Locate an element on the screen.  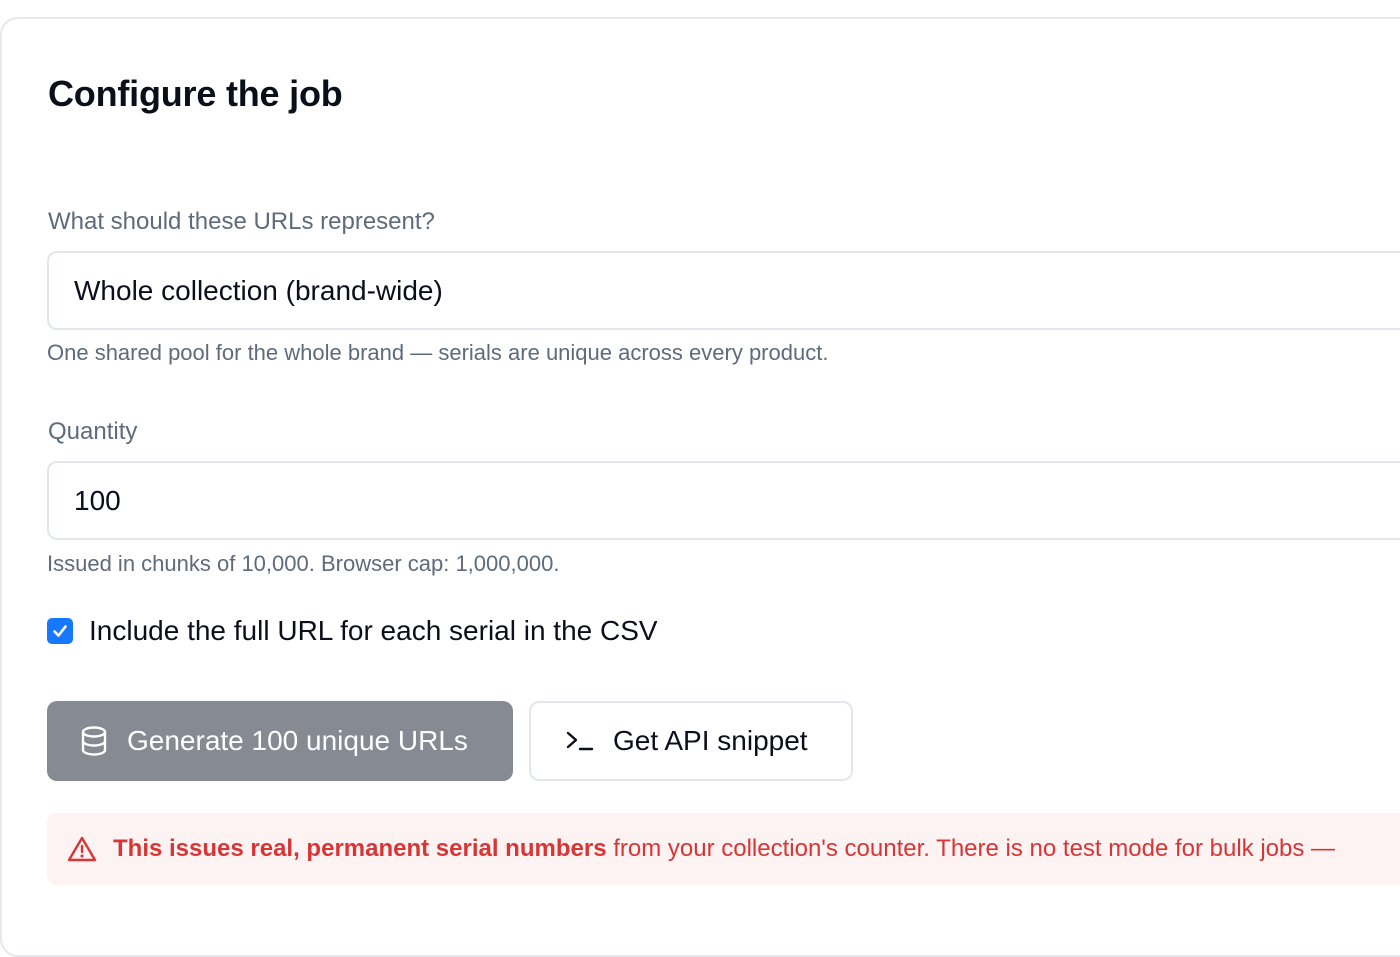
quantity-input: 100 is located at coordinates (723, 500).